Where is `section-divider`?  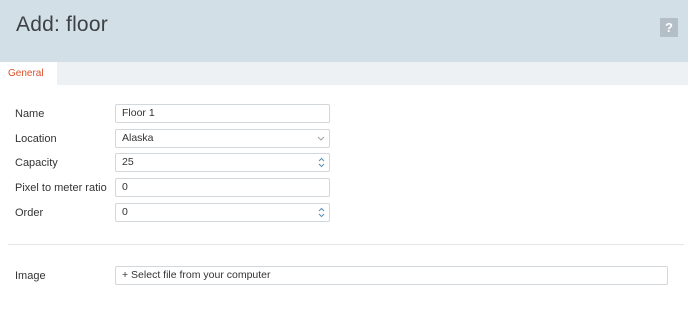
section-divider is located at coordinates (346, 244).